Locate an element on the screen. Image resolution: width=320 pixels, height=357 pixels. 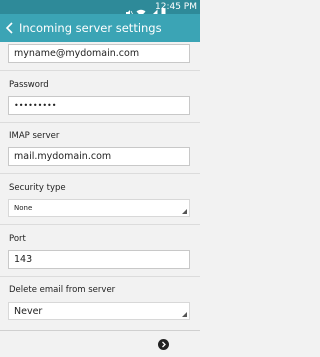
delete-email-select: Never is located at coordinates (99, 311).